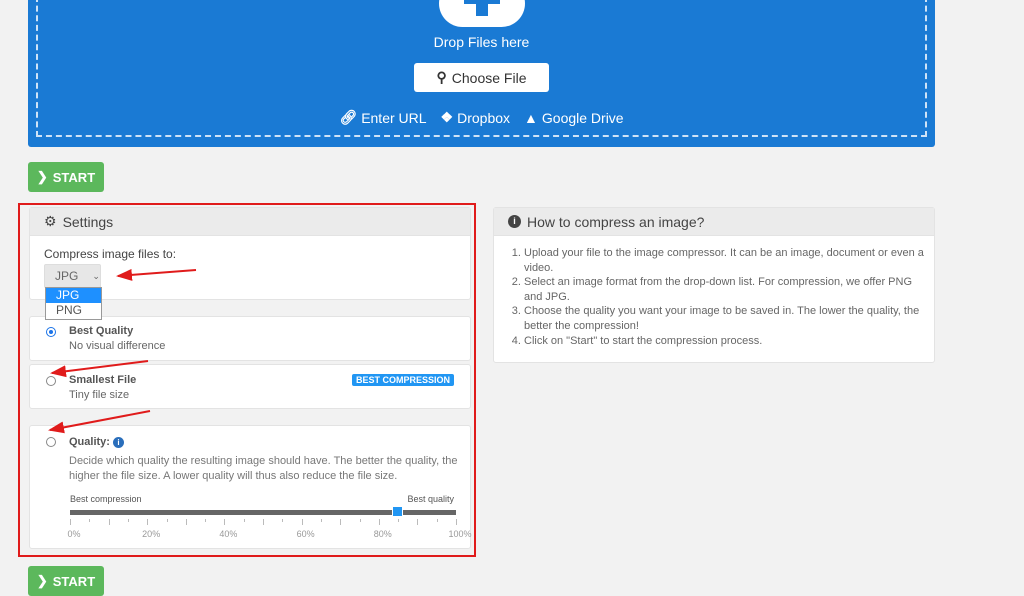 The height and width of the screenshot is (596, 1024). I want to click on format-option-jpg: JPG, so click(73, 295).